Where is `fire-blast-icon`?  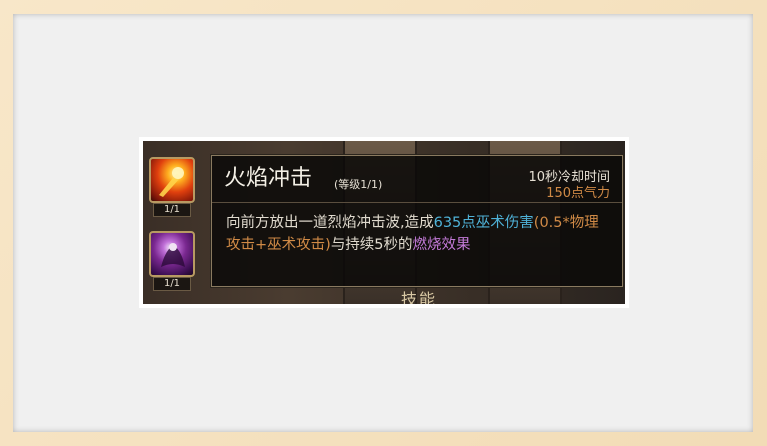 fire-blast-icon is located at coordinates (172, 180).